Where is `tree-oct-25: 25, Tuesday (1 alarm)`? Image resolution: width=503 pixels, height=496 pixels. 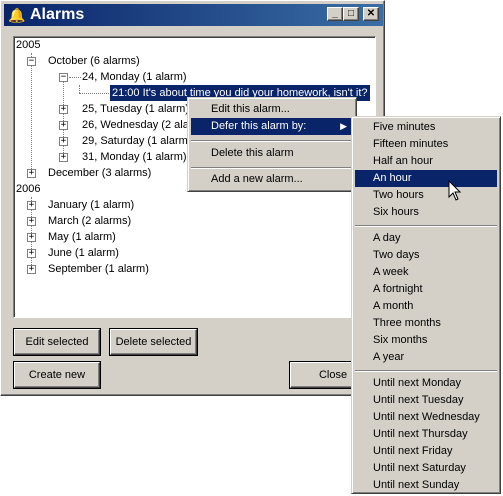
tree-oct-25: 25, Tuesday (1 alarm) is located at coordinates (135, 109).